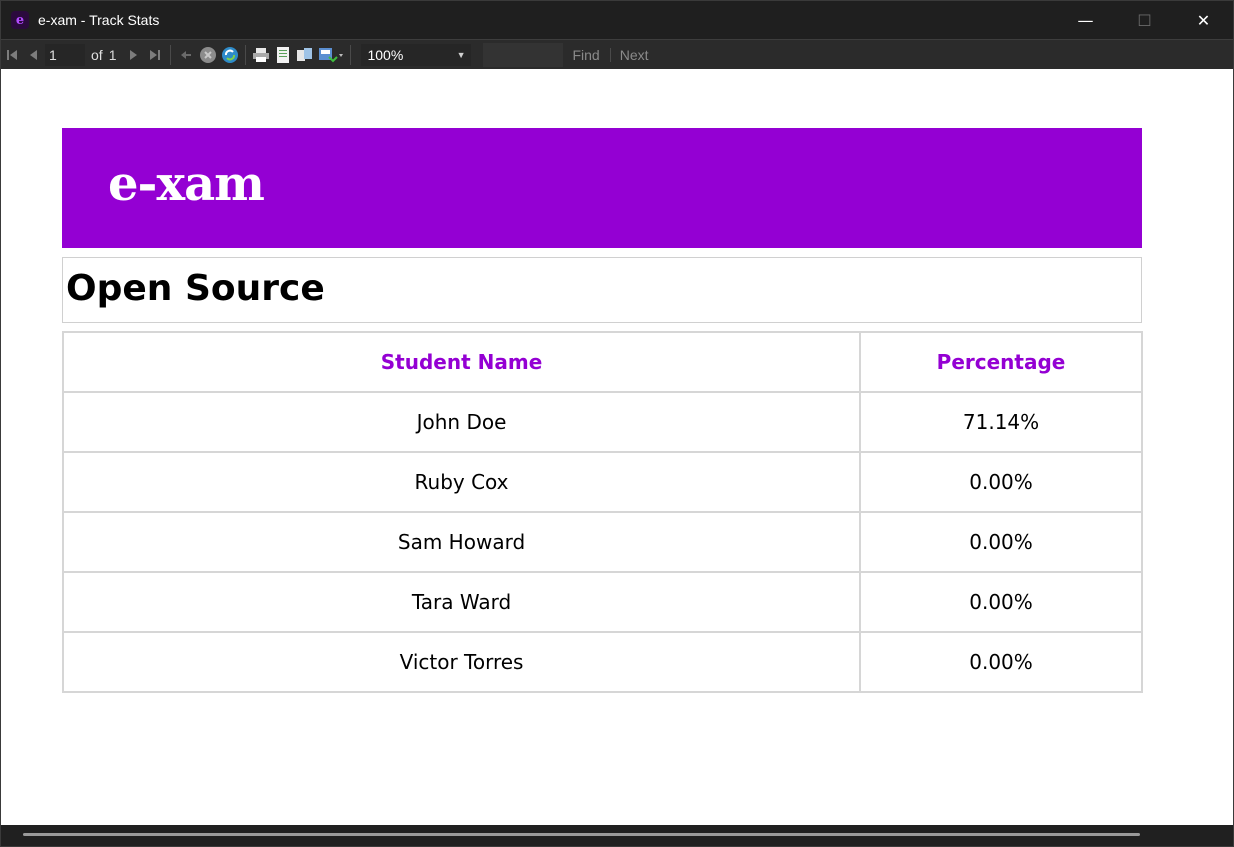  I want to click on window-controls: — ☐ ✕, so click(1144, 20).